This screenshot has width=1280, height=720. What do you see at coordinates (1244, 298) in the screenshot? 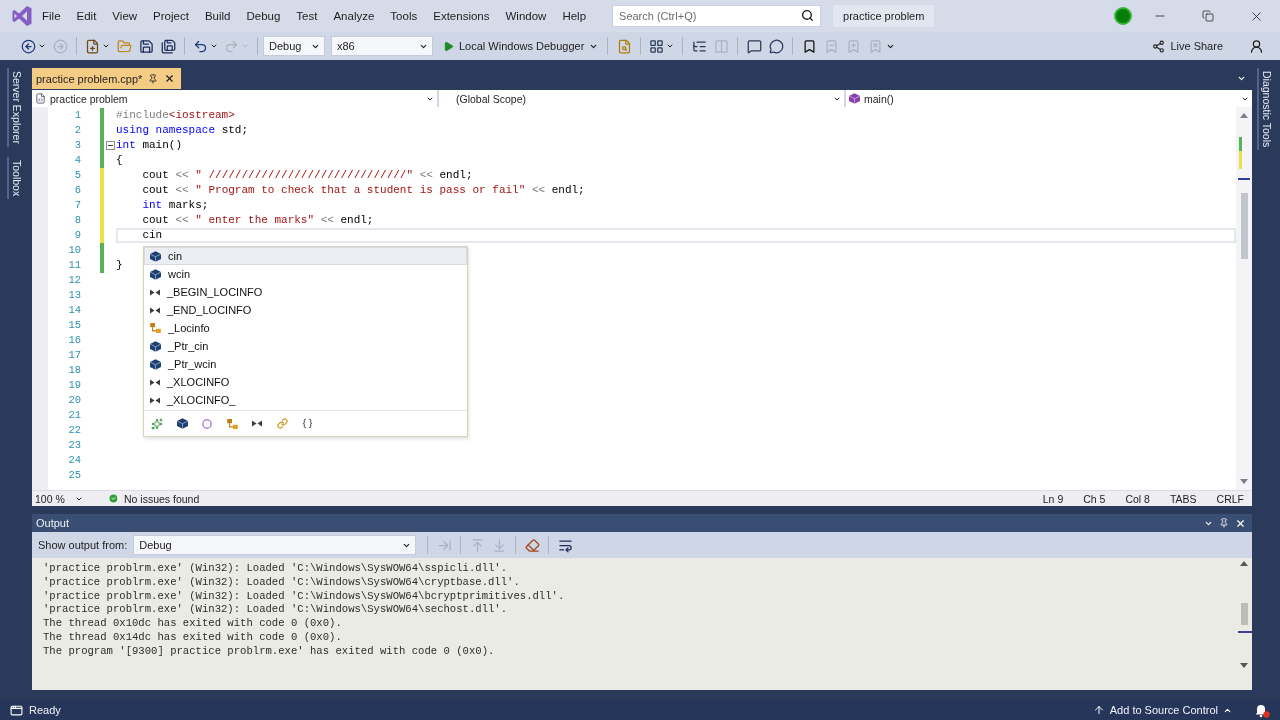
I see `vertical-scrollbar` at bounding box center [1244, 298].